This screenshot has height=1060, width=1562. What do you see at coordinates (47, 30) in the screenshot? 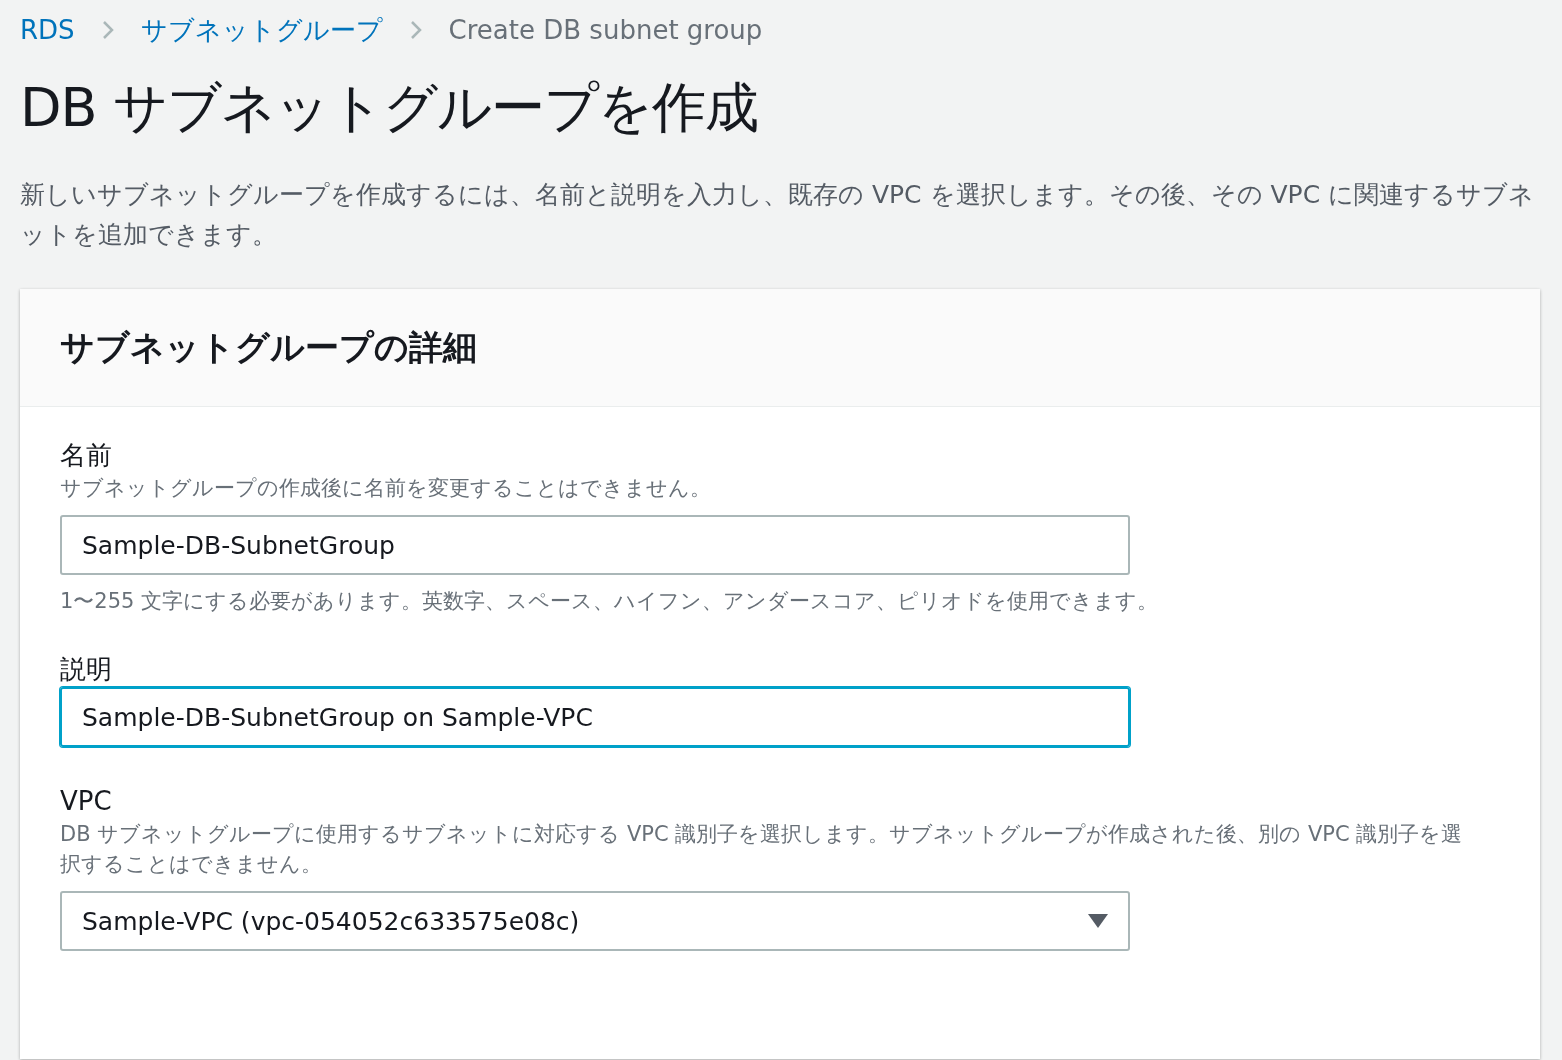
I see `breadcrumb-link: RDS` at bounding box center [47, 30].